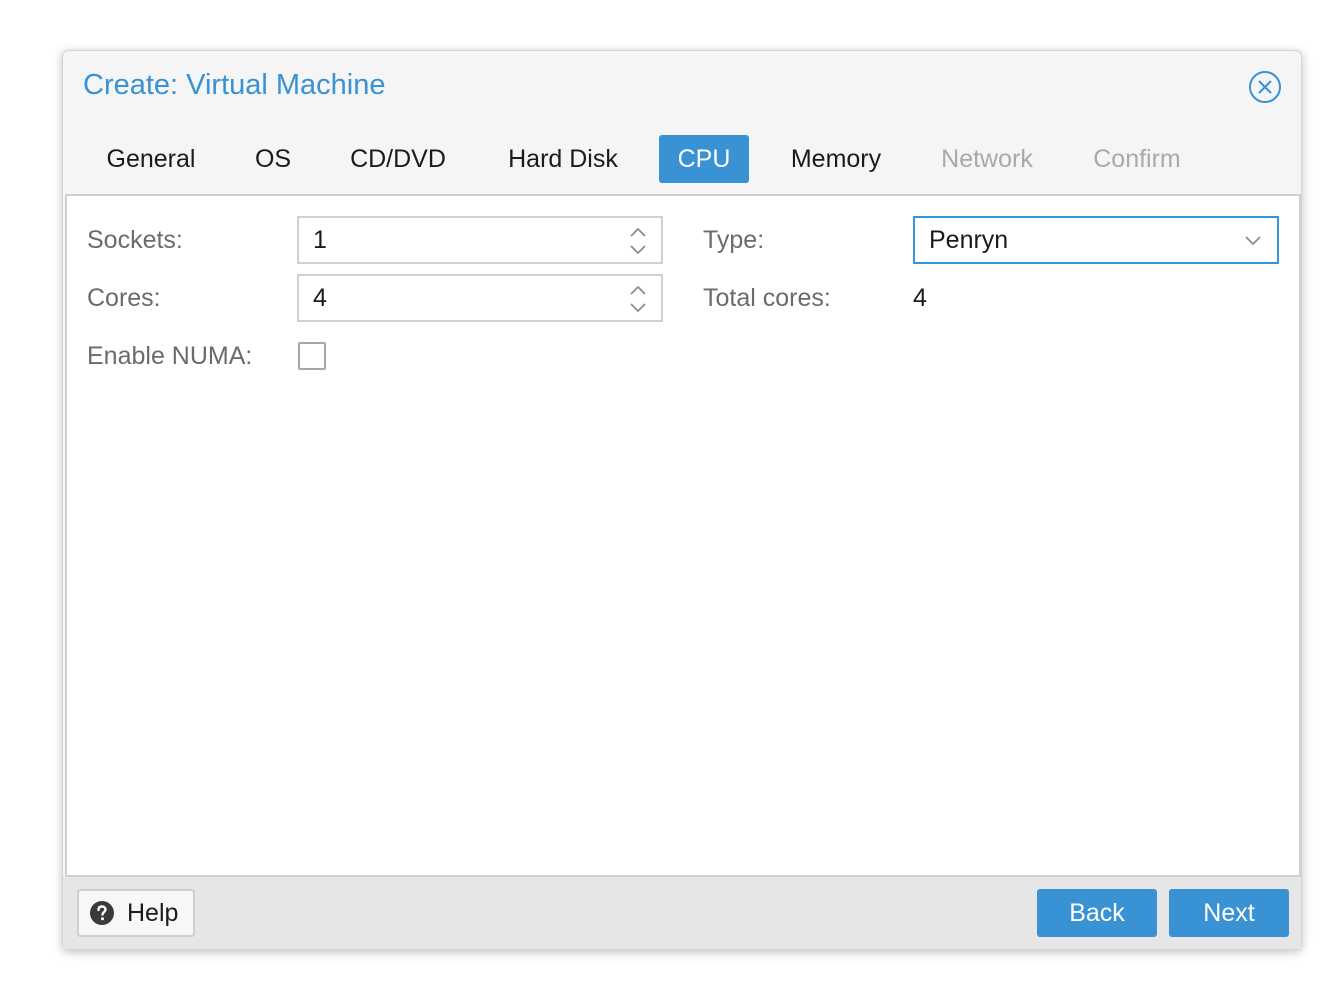 This screenshot has height=990, width=1340. I want to click on back-button: Back, so click(1097, 913).